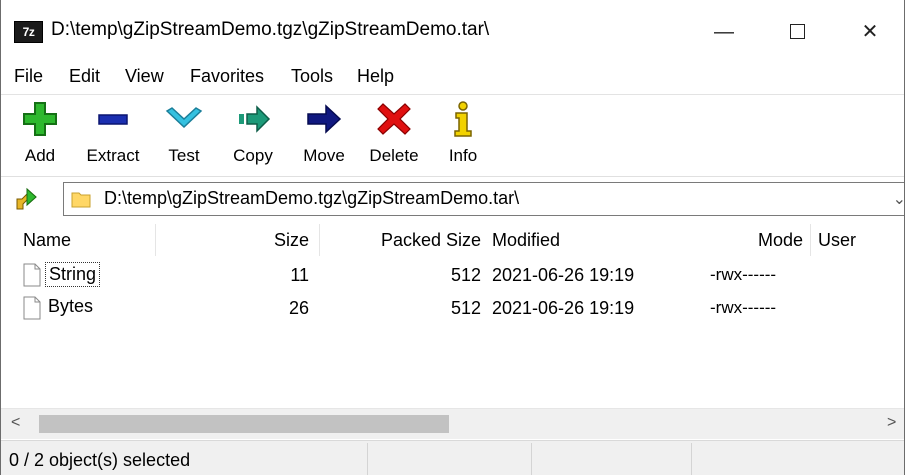  What do you see at coordinates (28, 76) in the screenshot?
I see `menu-file: File` at bounding box center [28, 76].